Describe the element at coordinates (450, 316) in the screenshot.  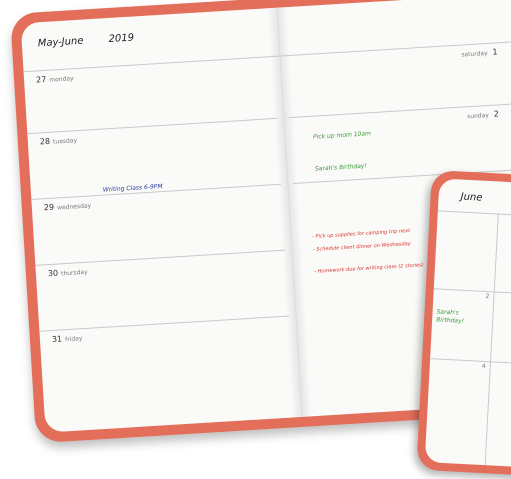
I see `monthly-birthday-note: Sarah's Birthday!` at that location.